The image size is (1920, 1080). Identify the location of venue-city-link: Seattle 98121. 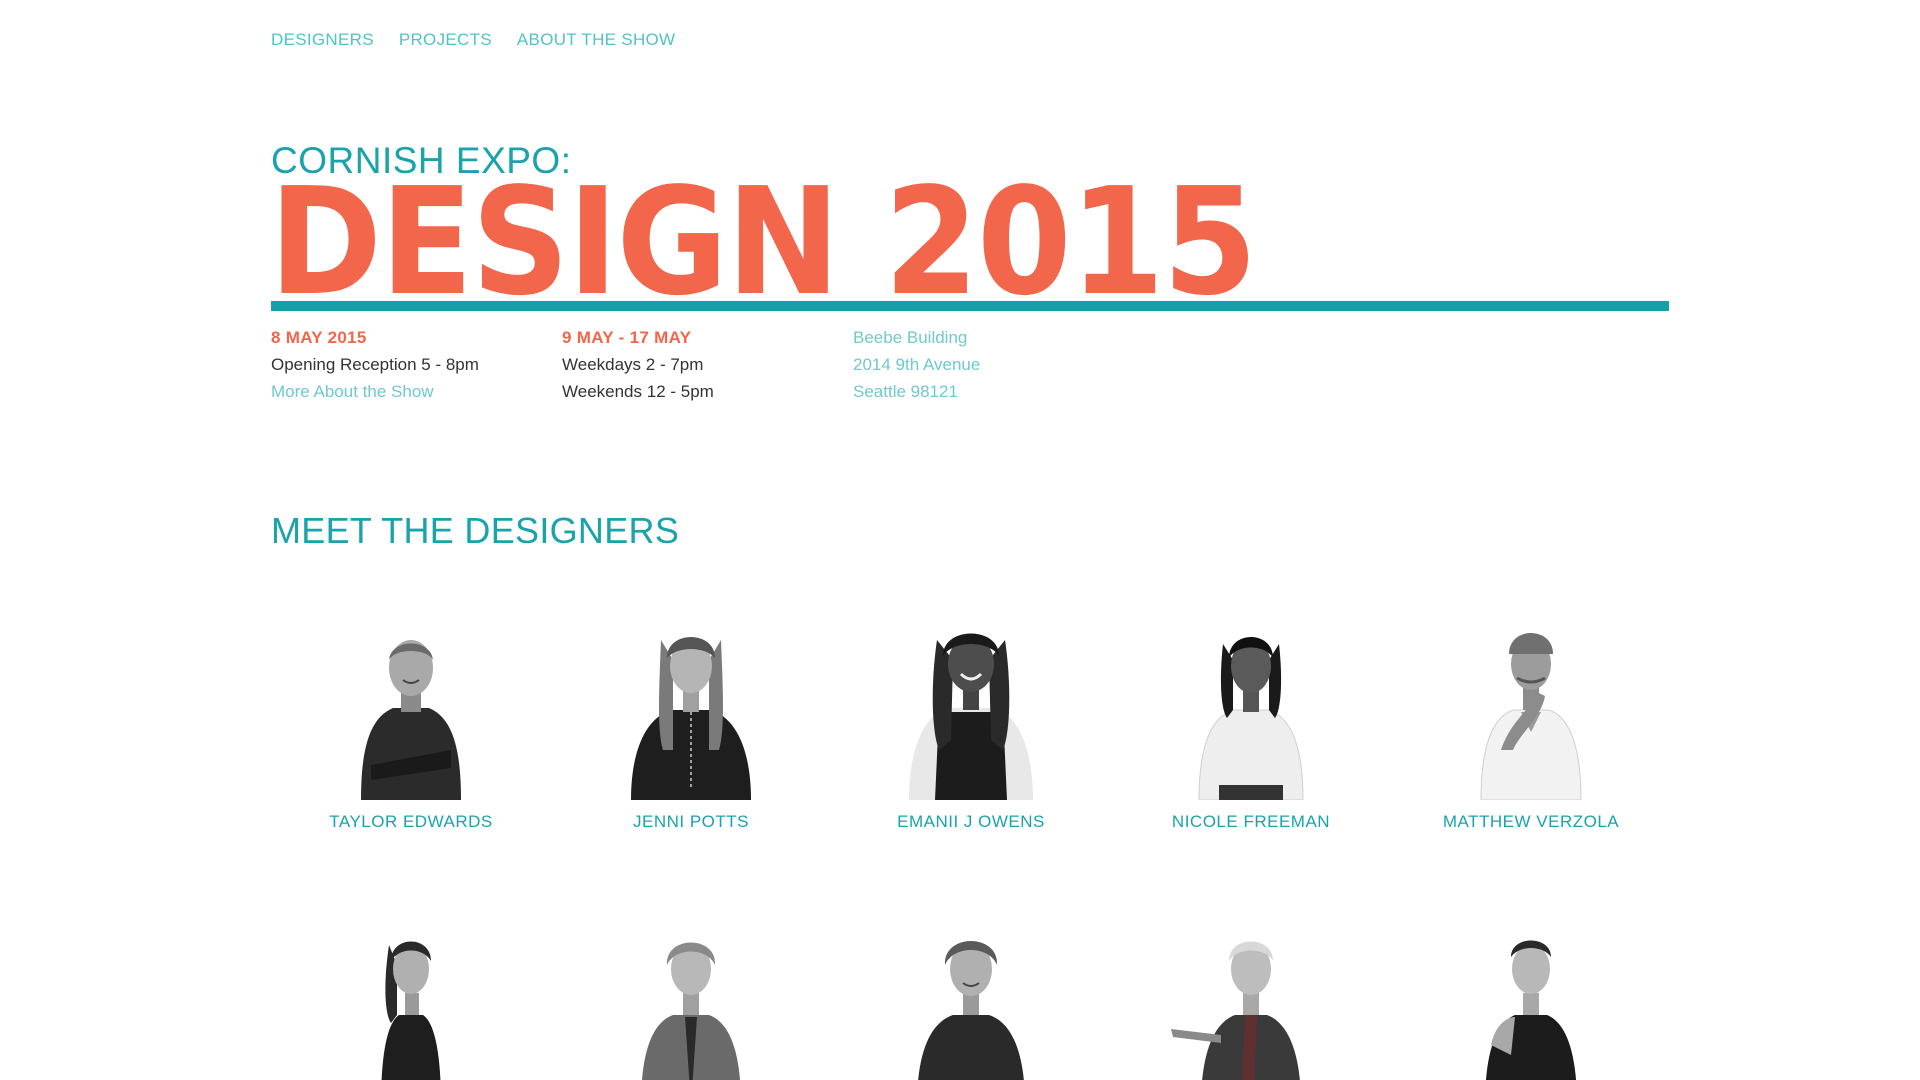
(998, 391).